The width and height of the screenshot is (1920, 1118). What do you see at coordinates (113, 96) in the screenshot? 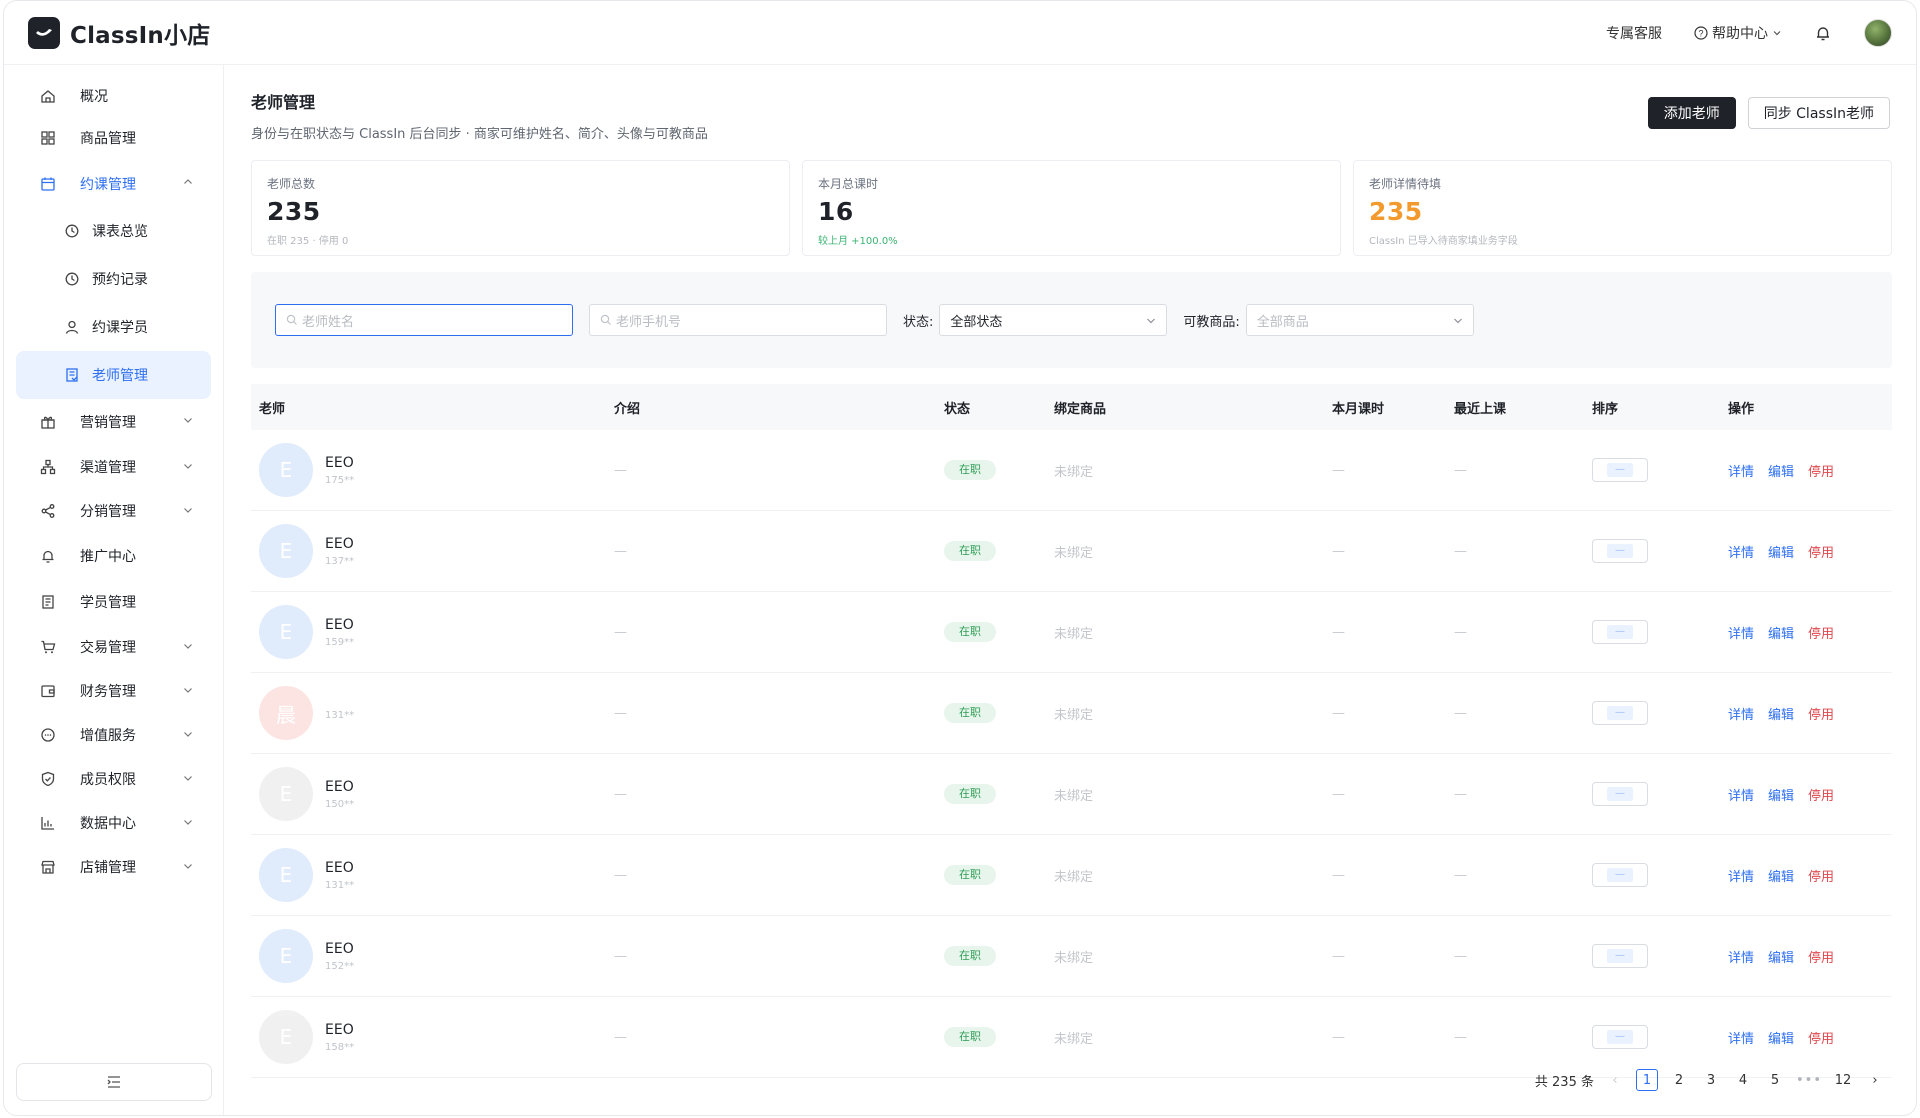
I see `sidebar-item-0: 概况` at bounding box center [113, 96].